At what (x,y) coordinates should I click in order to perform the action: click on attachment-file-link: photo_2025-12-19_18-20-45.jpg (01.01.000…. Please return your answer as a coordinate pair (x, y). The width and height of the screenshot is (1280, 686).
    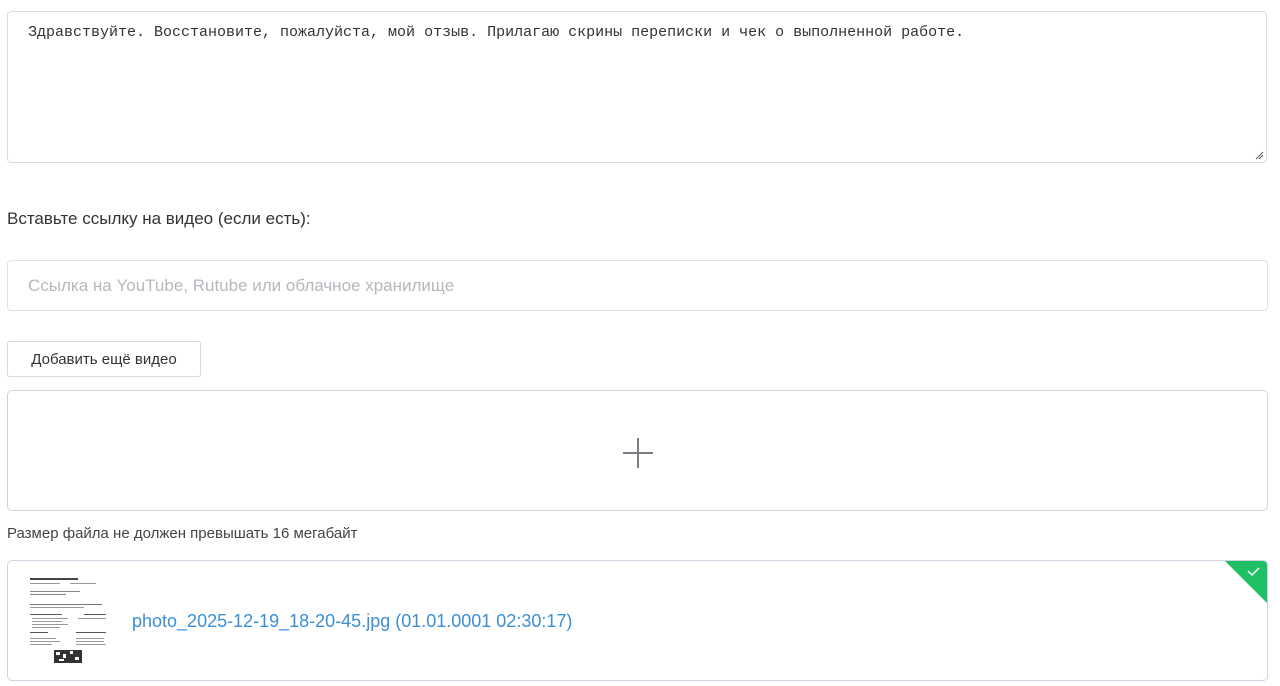
    Looking at the image, I should click on (352, 621).